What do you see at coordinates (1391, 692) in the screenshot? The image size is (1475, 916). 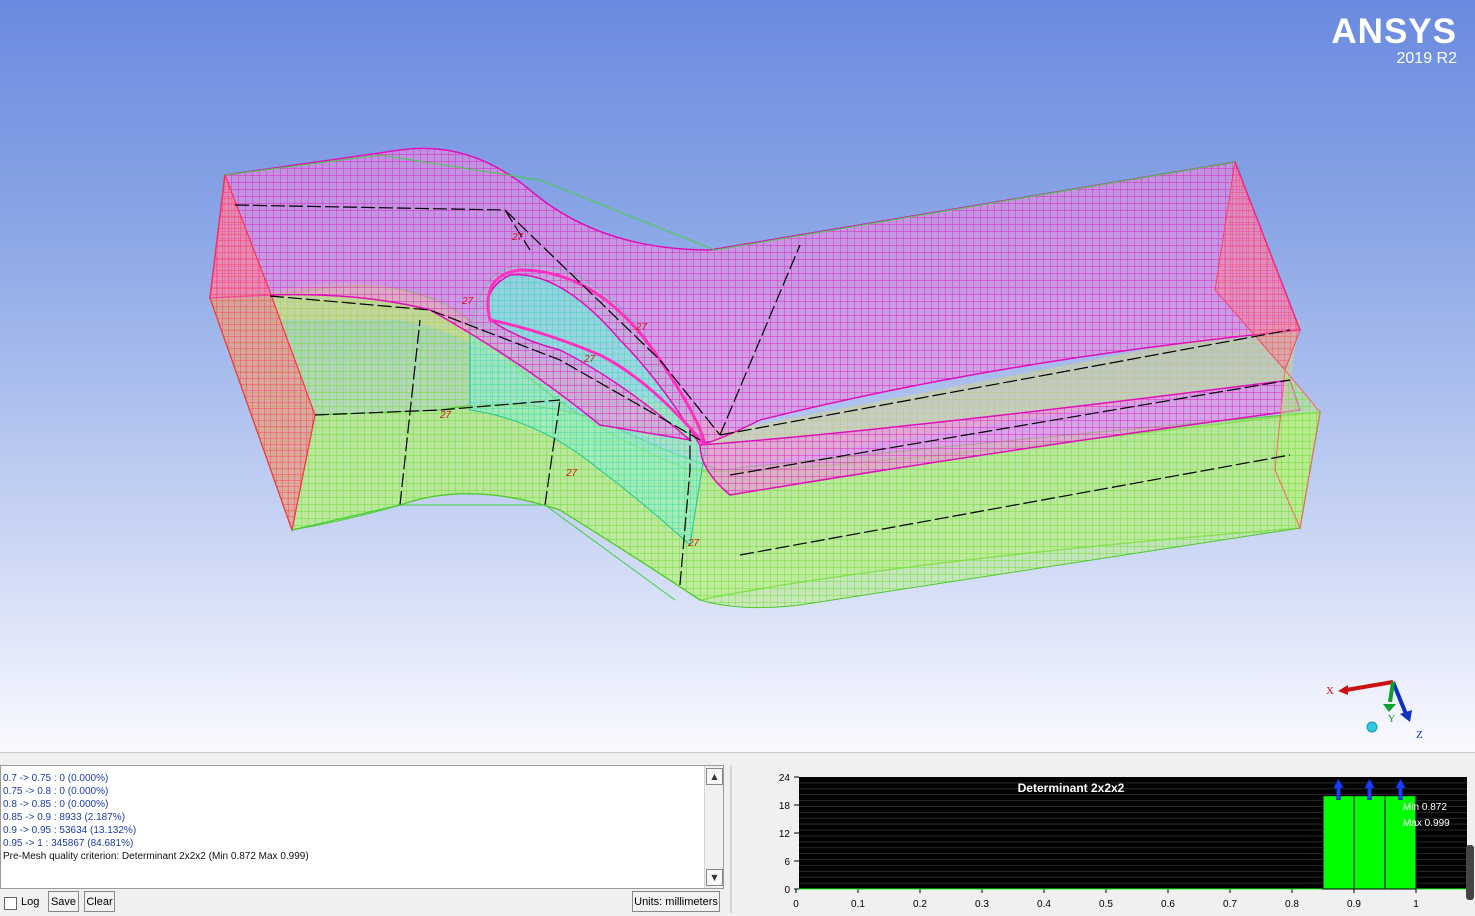 I see `y-axis-arrow` at bounding box center [1391, 692].